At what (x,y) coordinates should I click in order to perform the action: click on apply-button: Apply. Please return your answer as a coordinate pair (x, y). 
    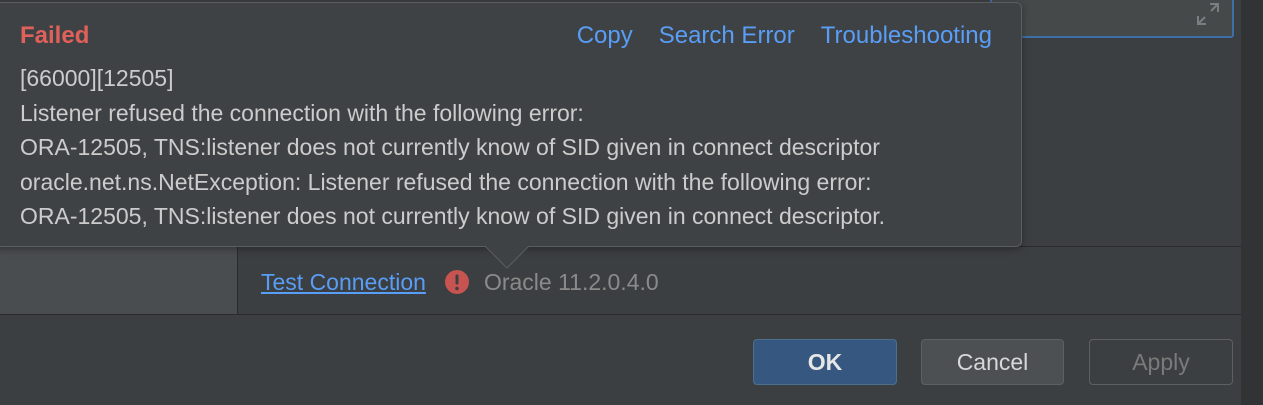
    Looking at the image, I should click on (1161, 362).